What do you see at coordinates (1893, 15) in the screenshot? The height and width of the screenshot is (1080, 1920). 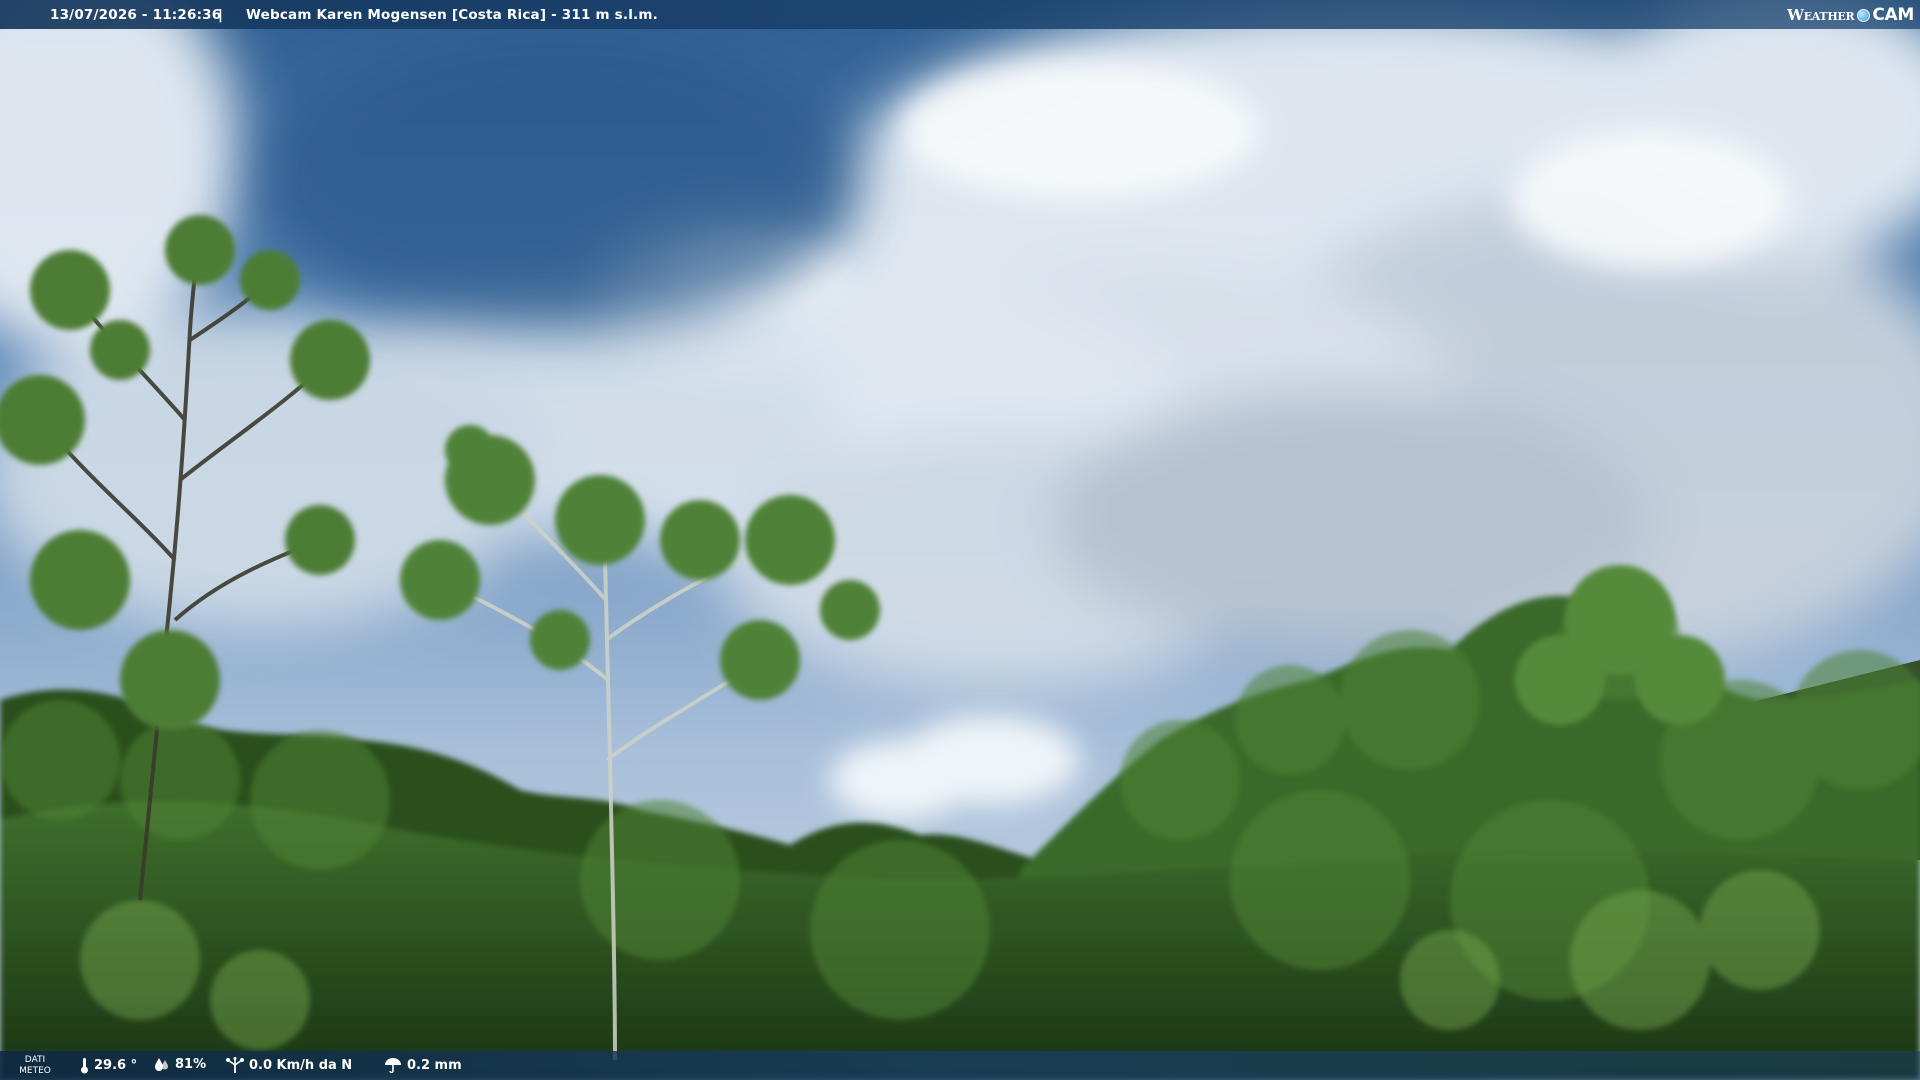 I see `logo-cam-text: CAM` at bounding box center [1893, 15].